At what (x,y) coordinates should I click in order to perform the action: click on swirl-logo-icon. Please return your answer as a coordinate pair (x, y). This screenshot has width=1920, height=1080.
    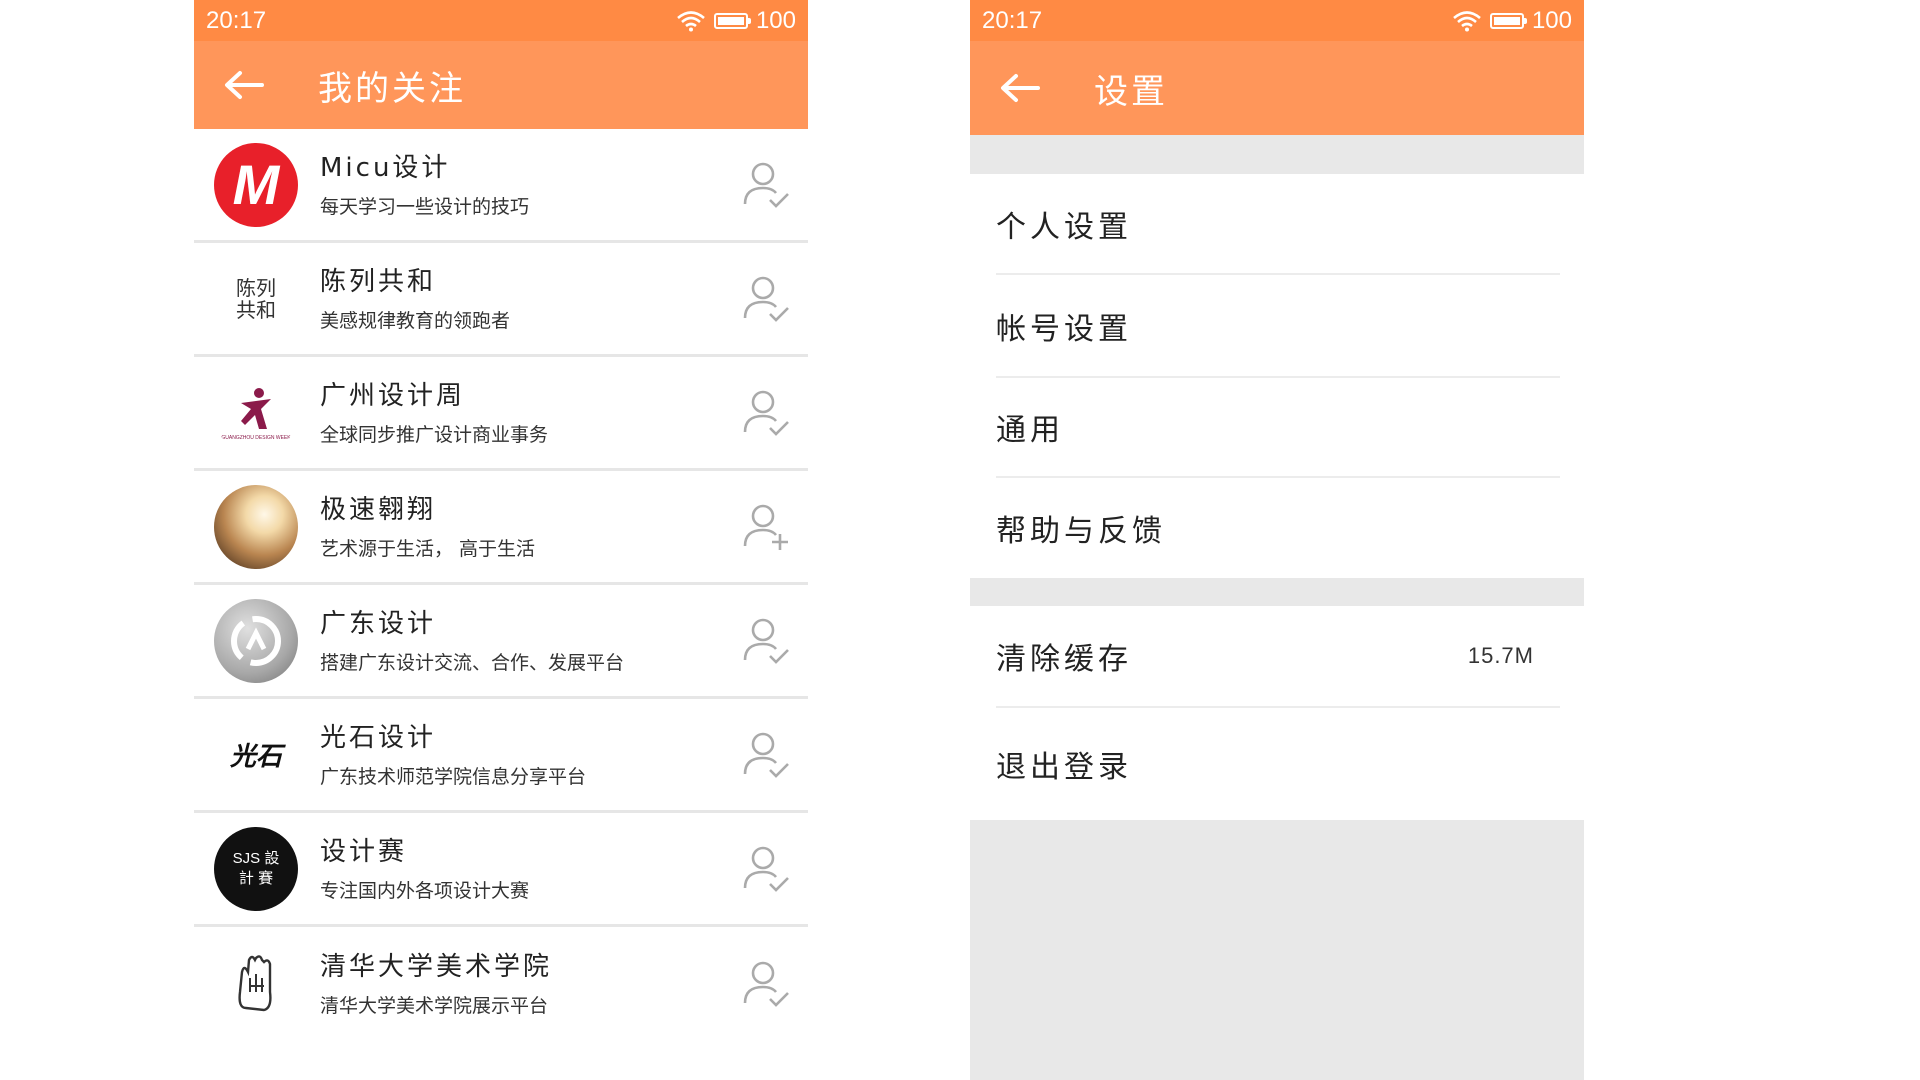
    Looking at the image, I should click on (256, 640).